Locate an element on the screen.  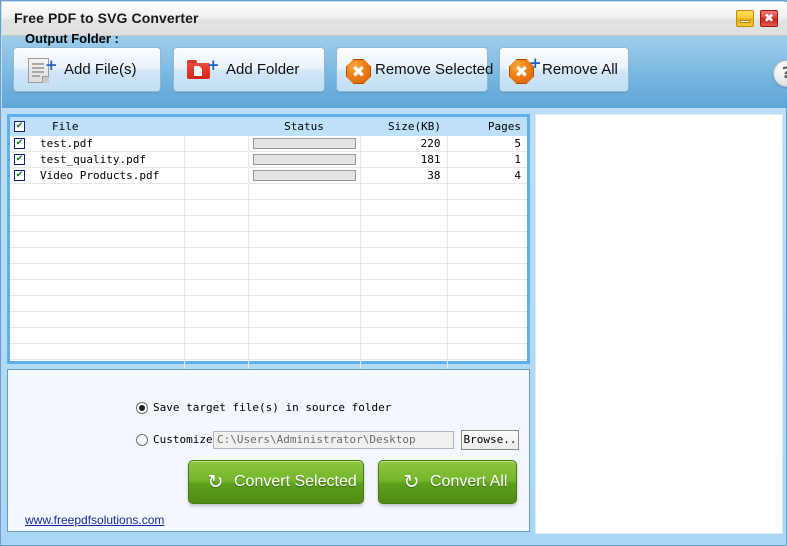
table-row: Video Products.pdf 384 is located at coordinates (268, 175).